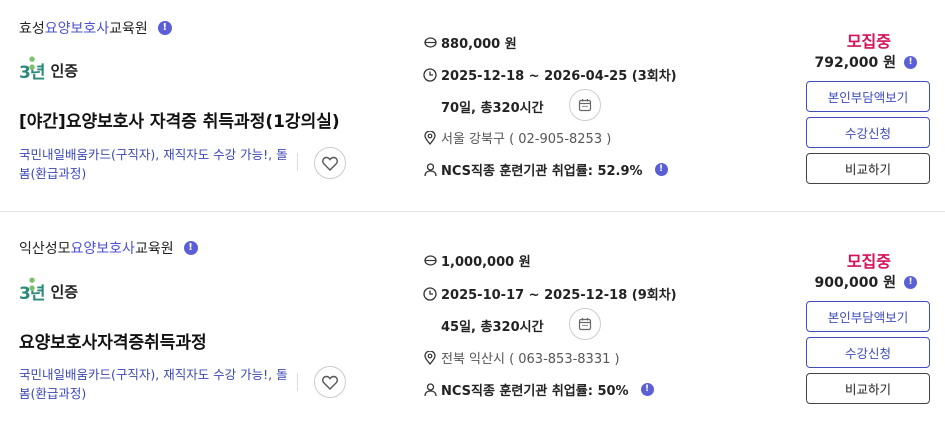  What do you see at coordinates (477, 260) in the screenshot?
I see `course-fee: 1,000,000 원` at bounding box center [477, 260].